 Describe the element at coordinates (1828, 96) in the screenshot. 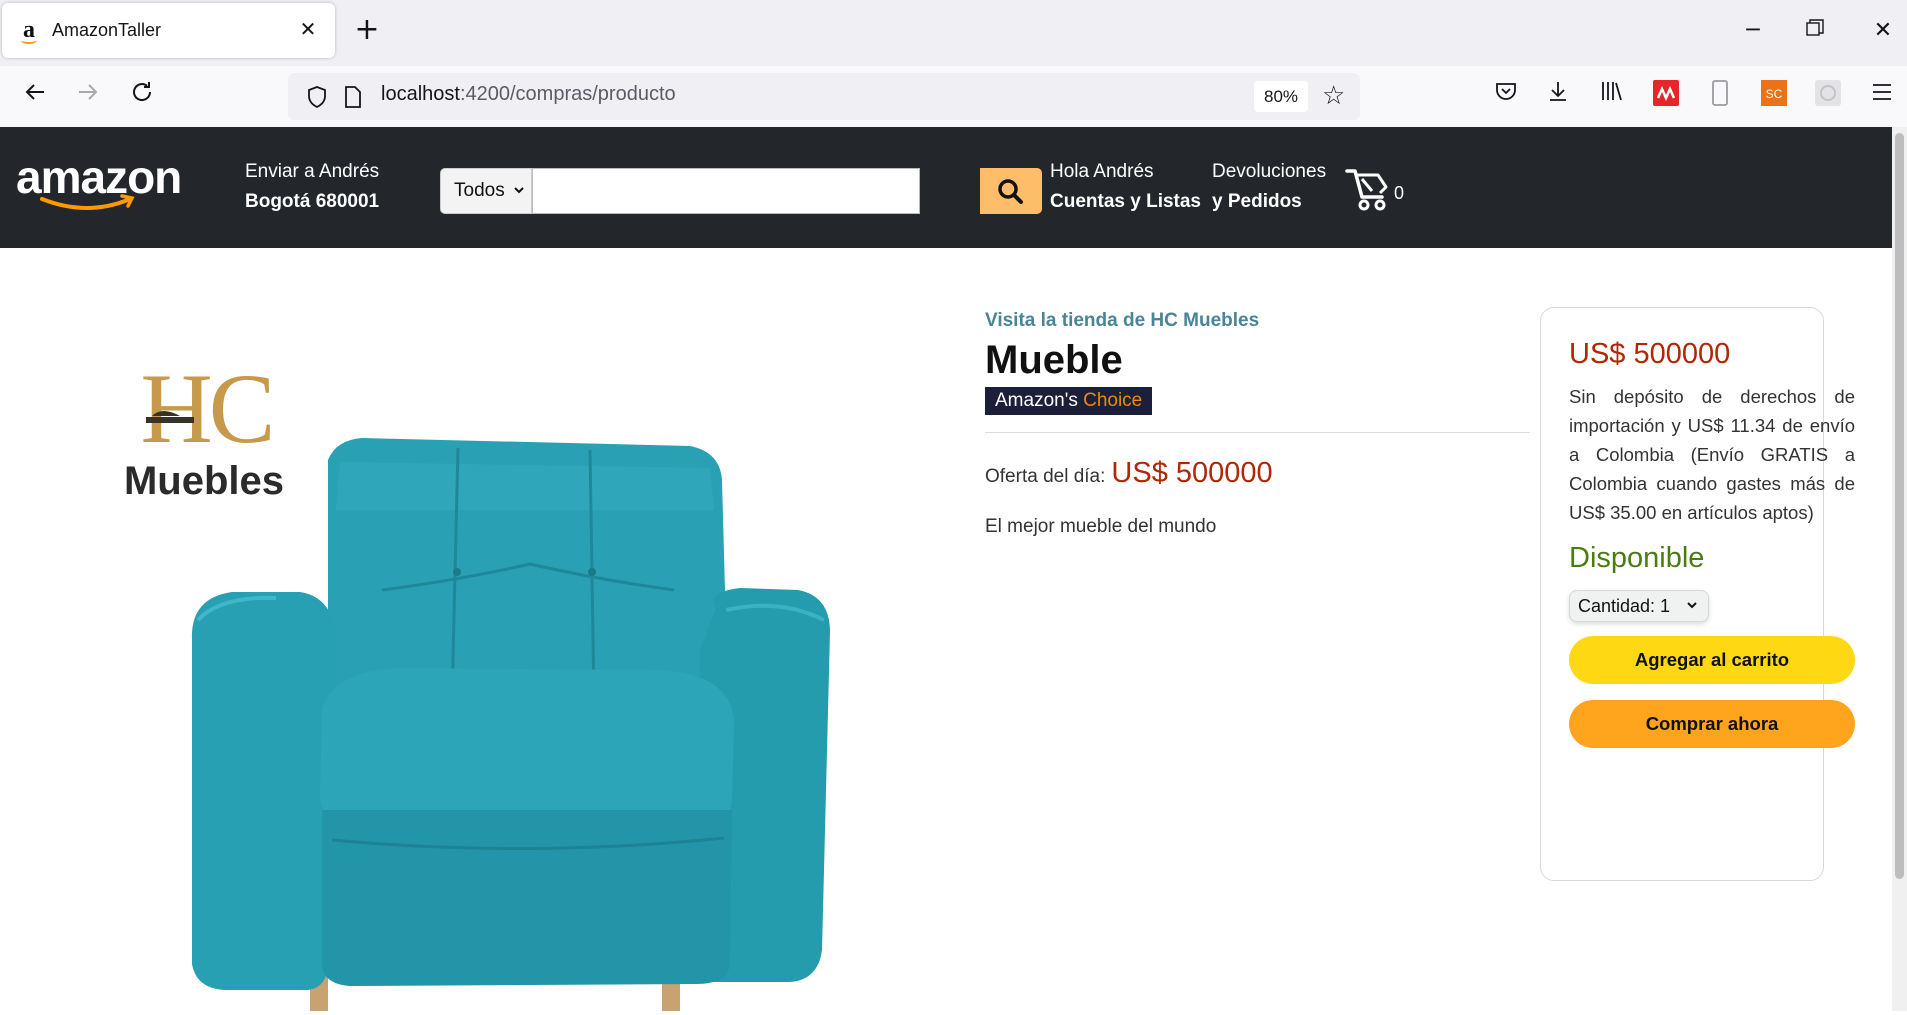

I see `extension-gray-icon` at that location.